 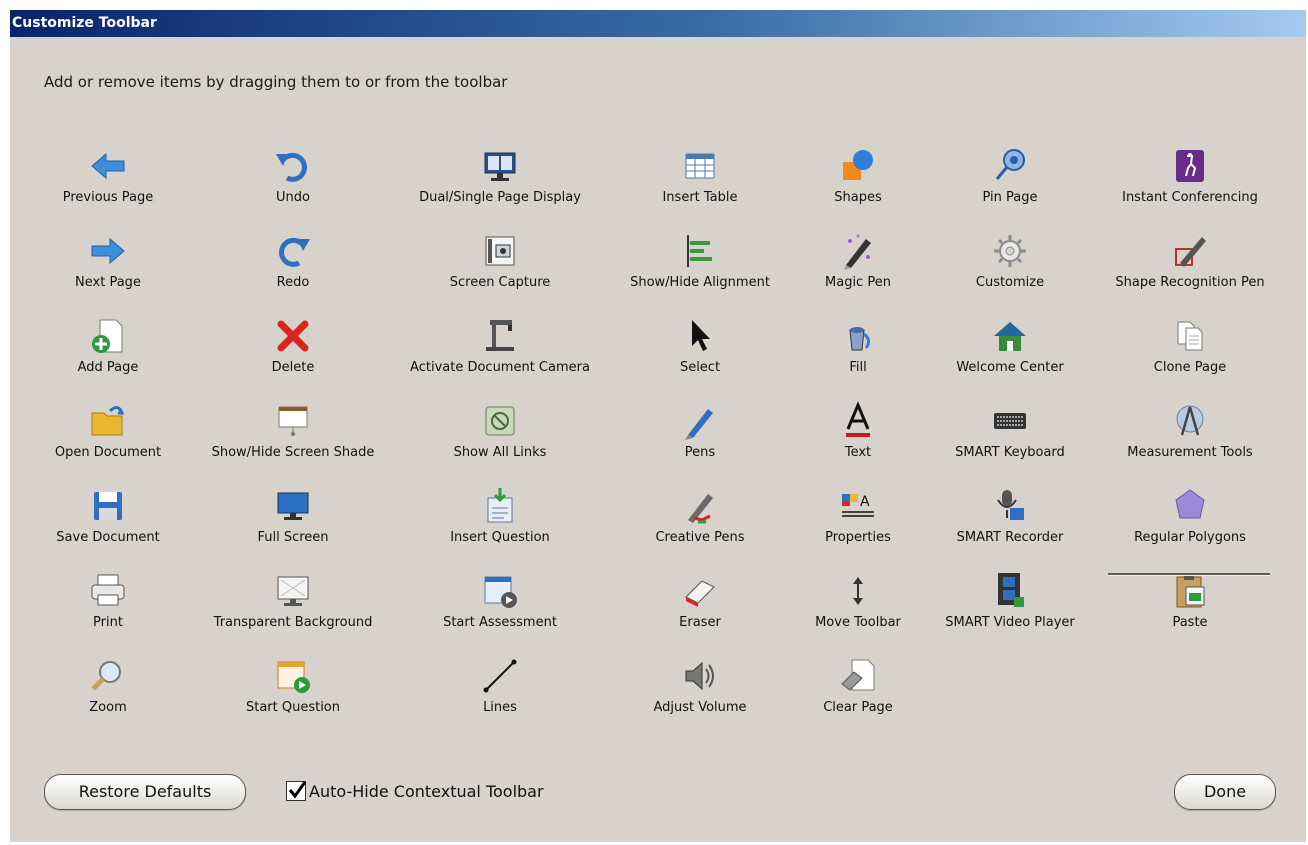 I want to click on toolbar-item-clone-page: Clone Page, so click(x=1190, y=355).